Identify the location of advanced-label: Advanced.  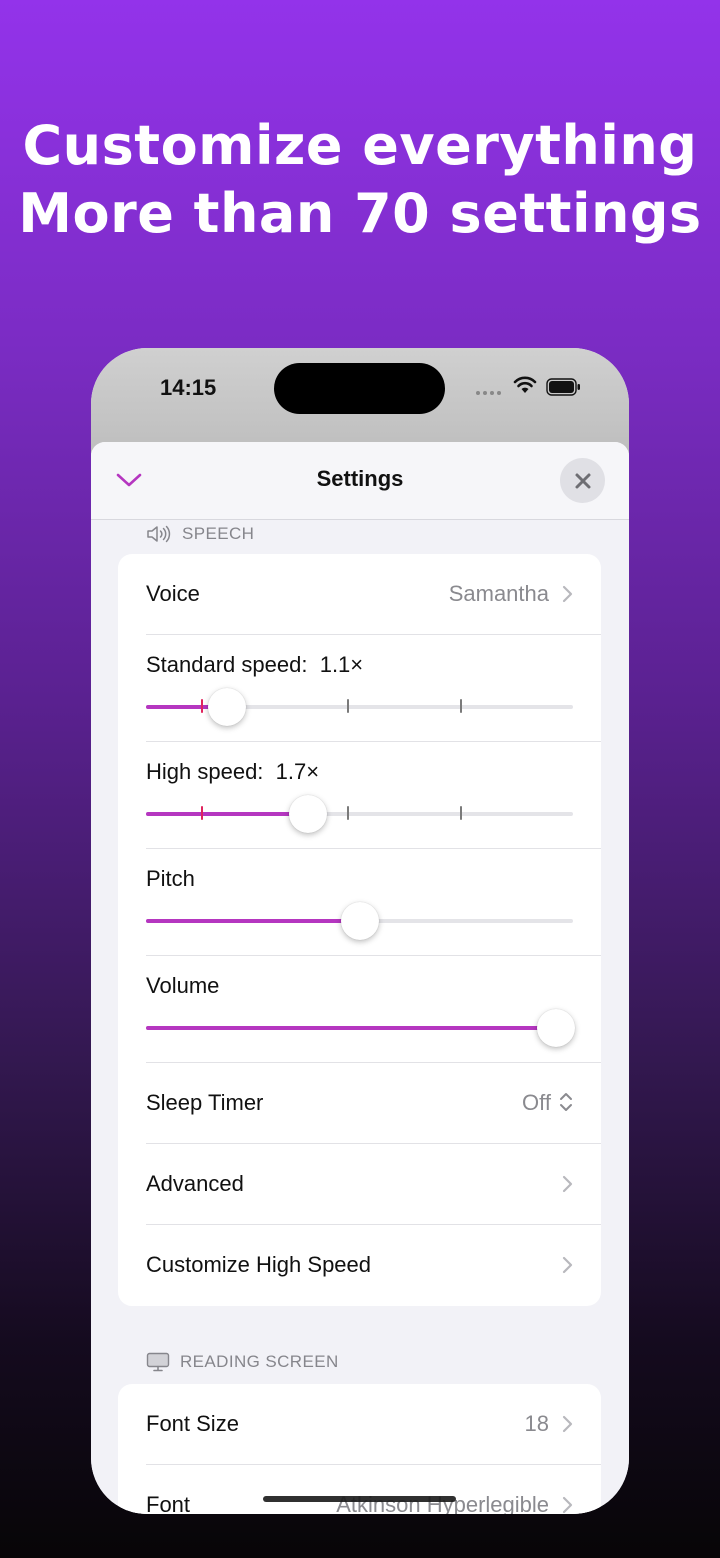
(195, 1183).